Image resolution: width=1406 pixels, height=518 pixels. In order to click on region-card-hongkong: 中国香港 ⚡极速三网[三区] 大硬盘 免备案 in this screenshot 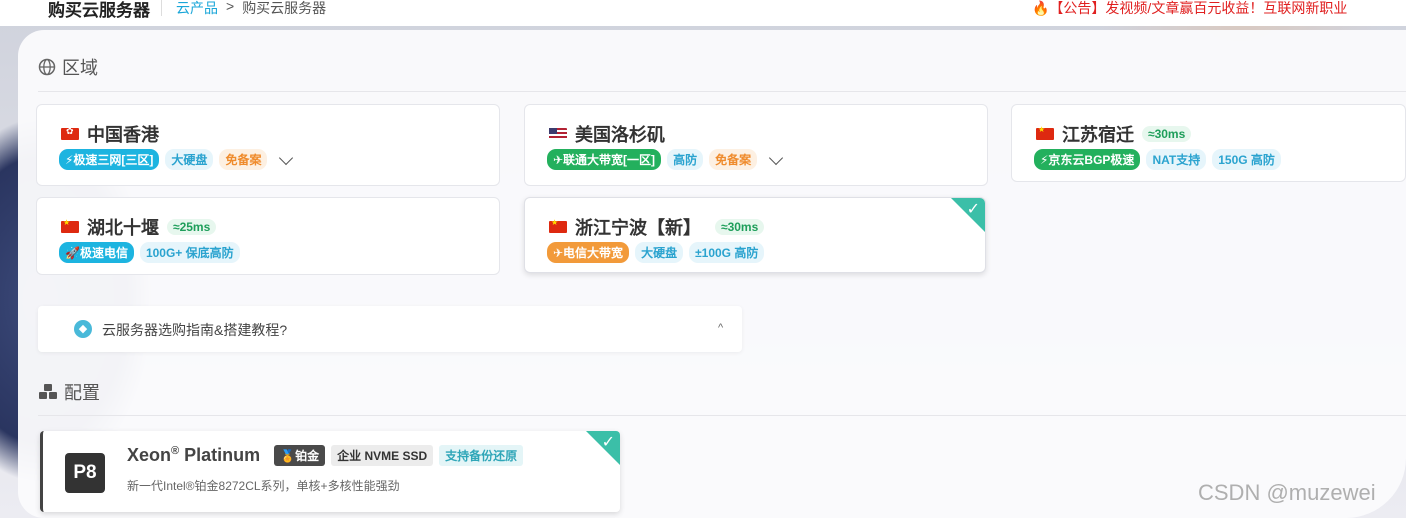, I will do `click(268, 145)`.